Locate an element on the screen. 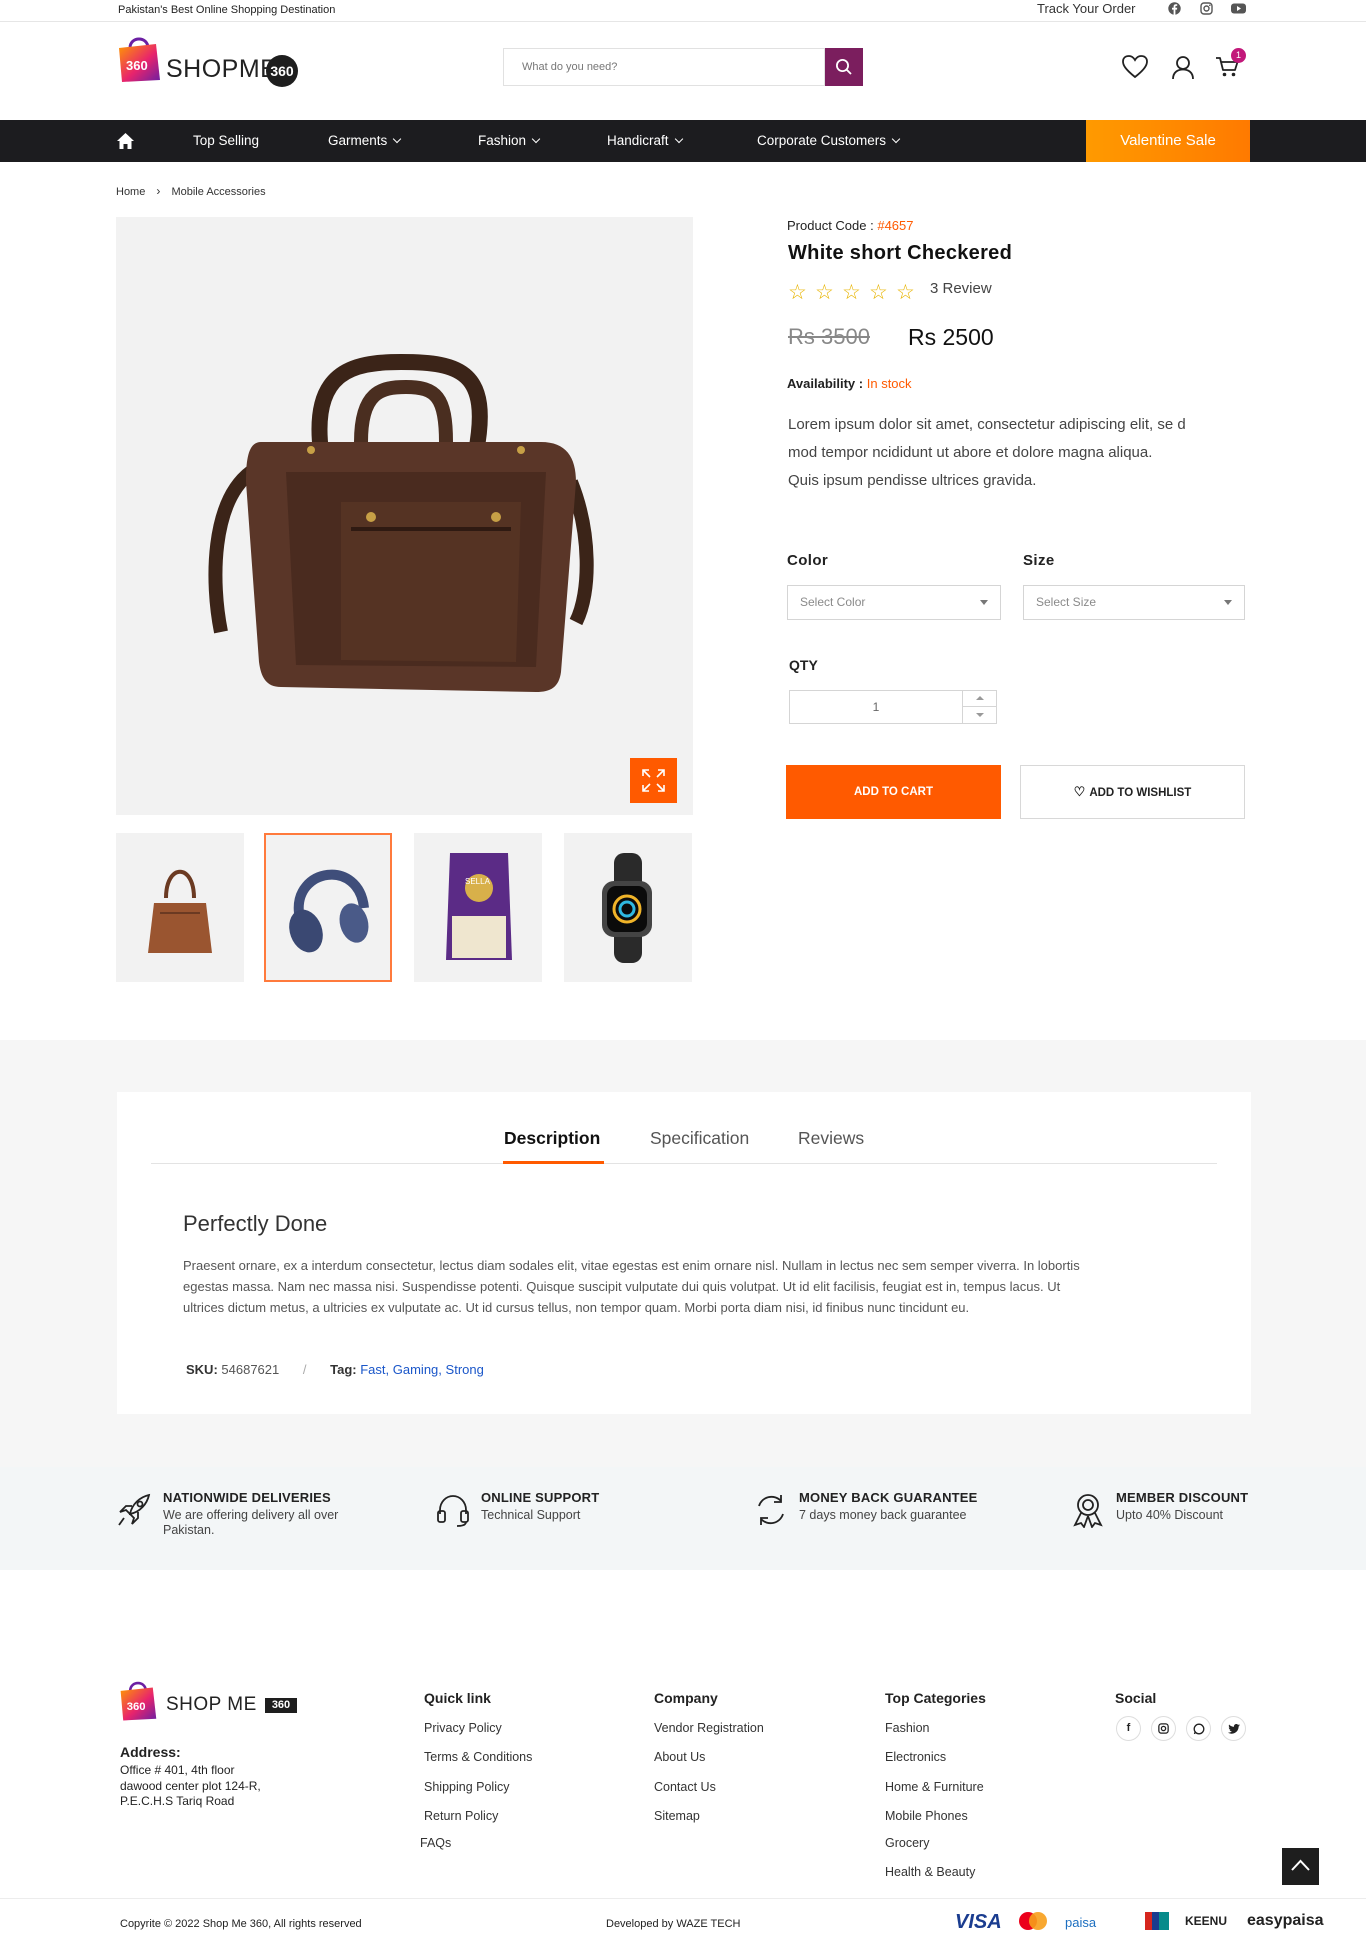  expand-icon is located at coordinates (653, 780).